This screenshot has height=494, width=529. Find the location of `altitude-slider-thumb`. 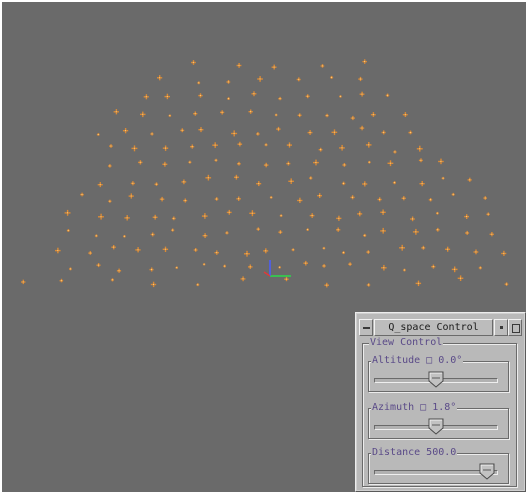

altitude-slider-thumb is located at coordinates (436, 379).